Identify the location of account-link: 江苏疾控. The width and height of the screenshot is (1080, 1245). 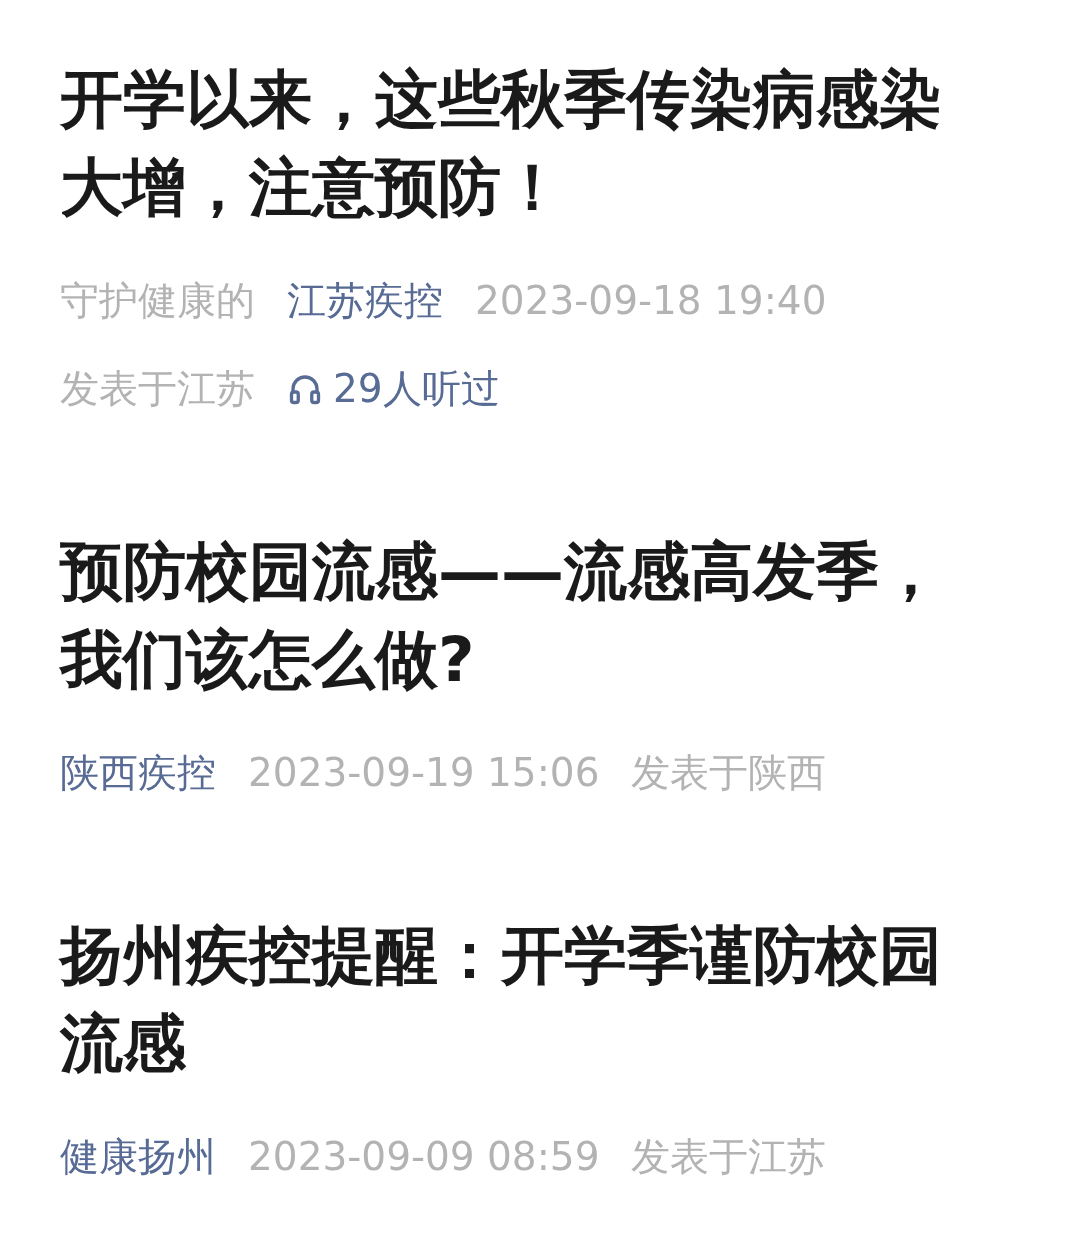
(365, 301).